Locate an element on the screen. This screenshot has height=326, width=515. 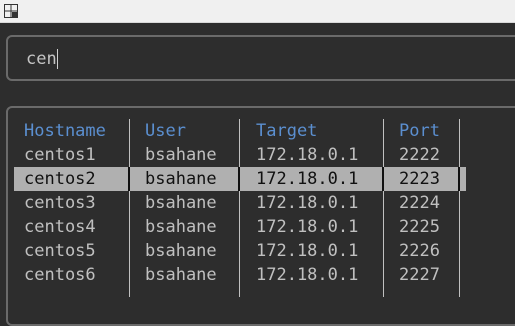
table-row-selected: centos2 bsahane 172.18.0.1 2223 is located at coordinates (261, 179).